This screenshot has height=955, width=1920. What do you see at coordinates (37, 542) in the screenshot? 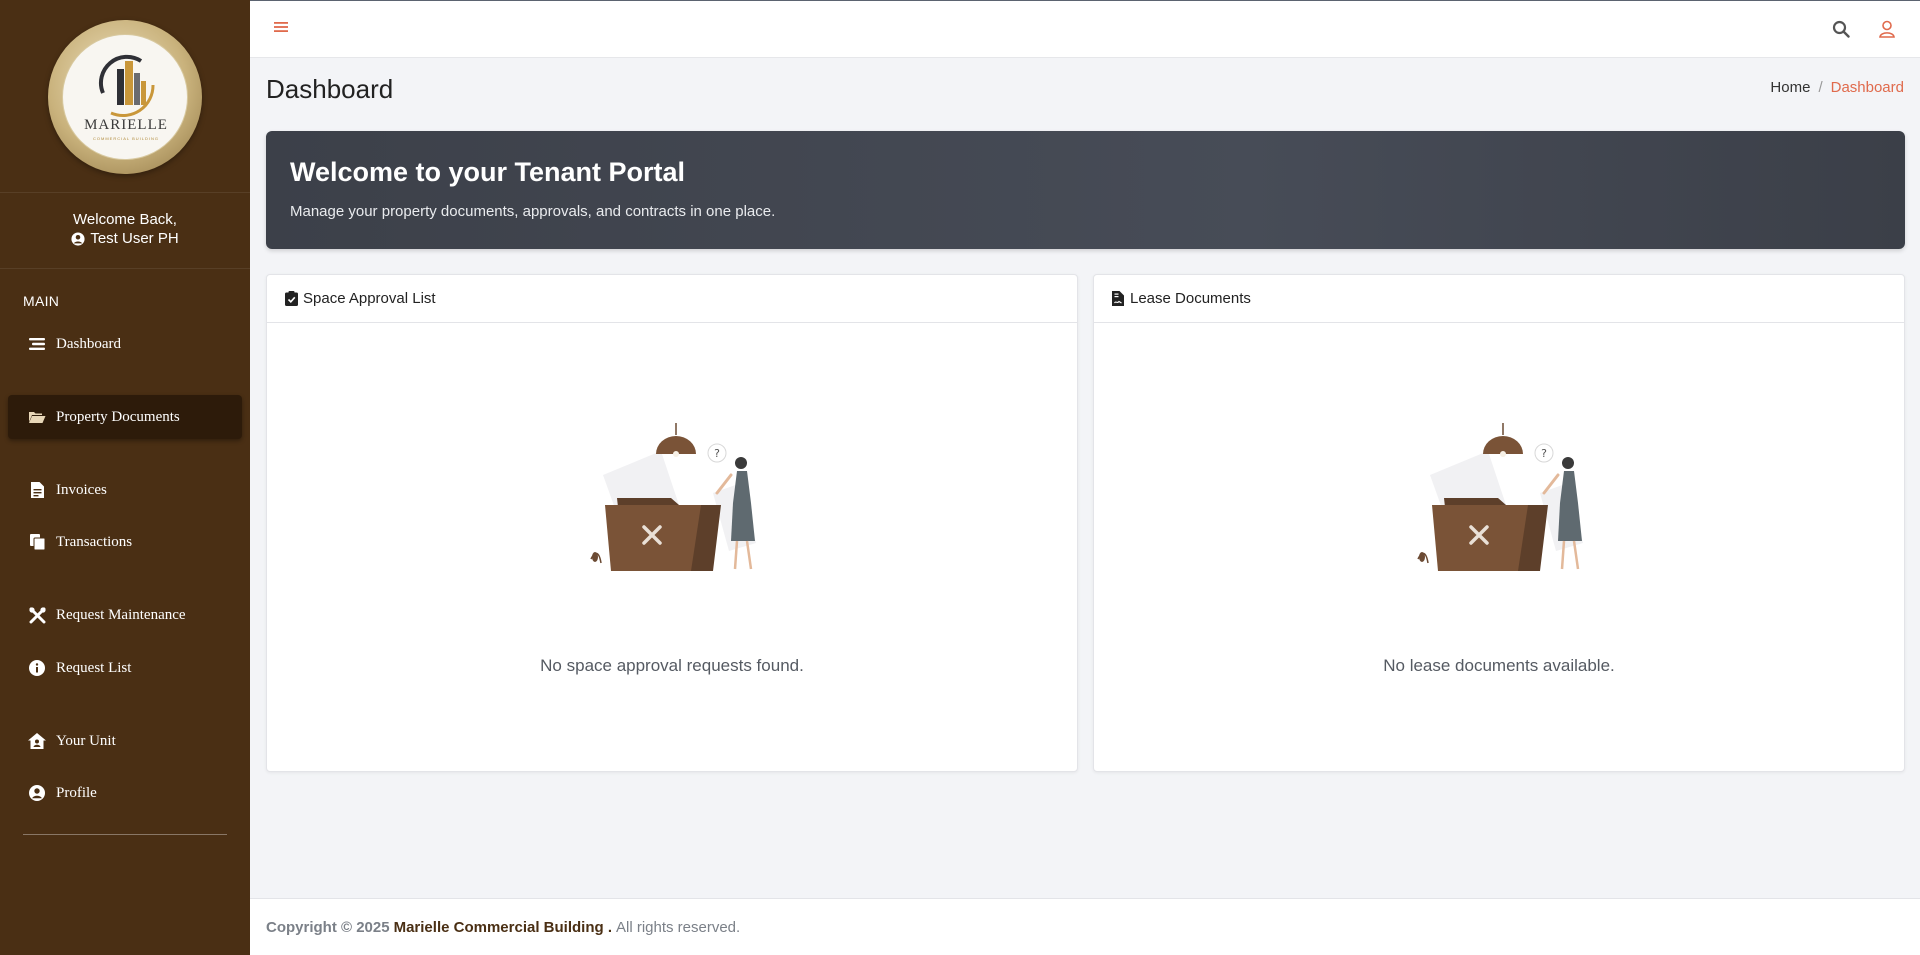
I see `copy-icon` at bounding box center [37, 542].